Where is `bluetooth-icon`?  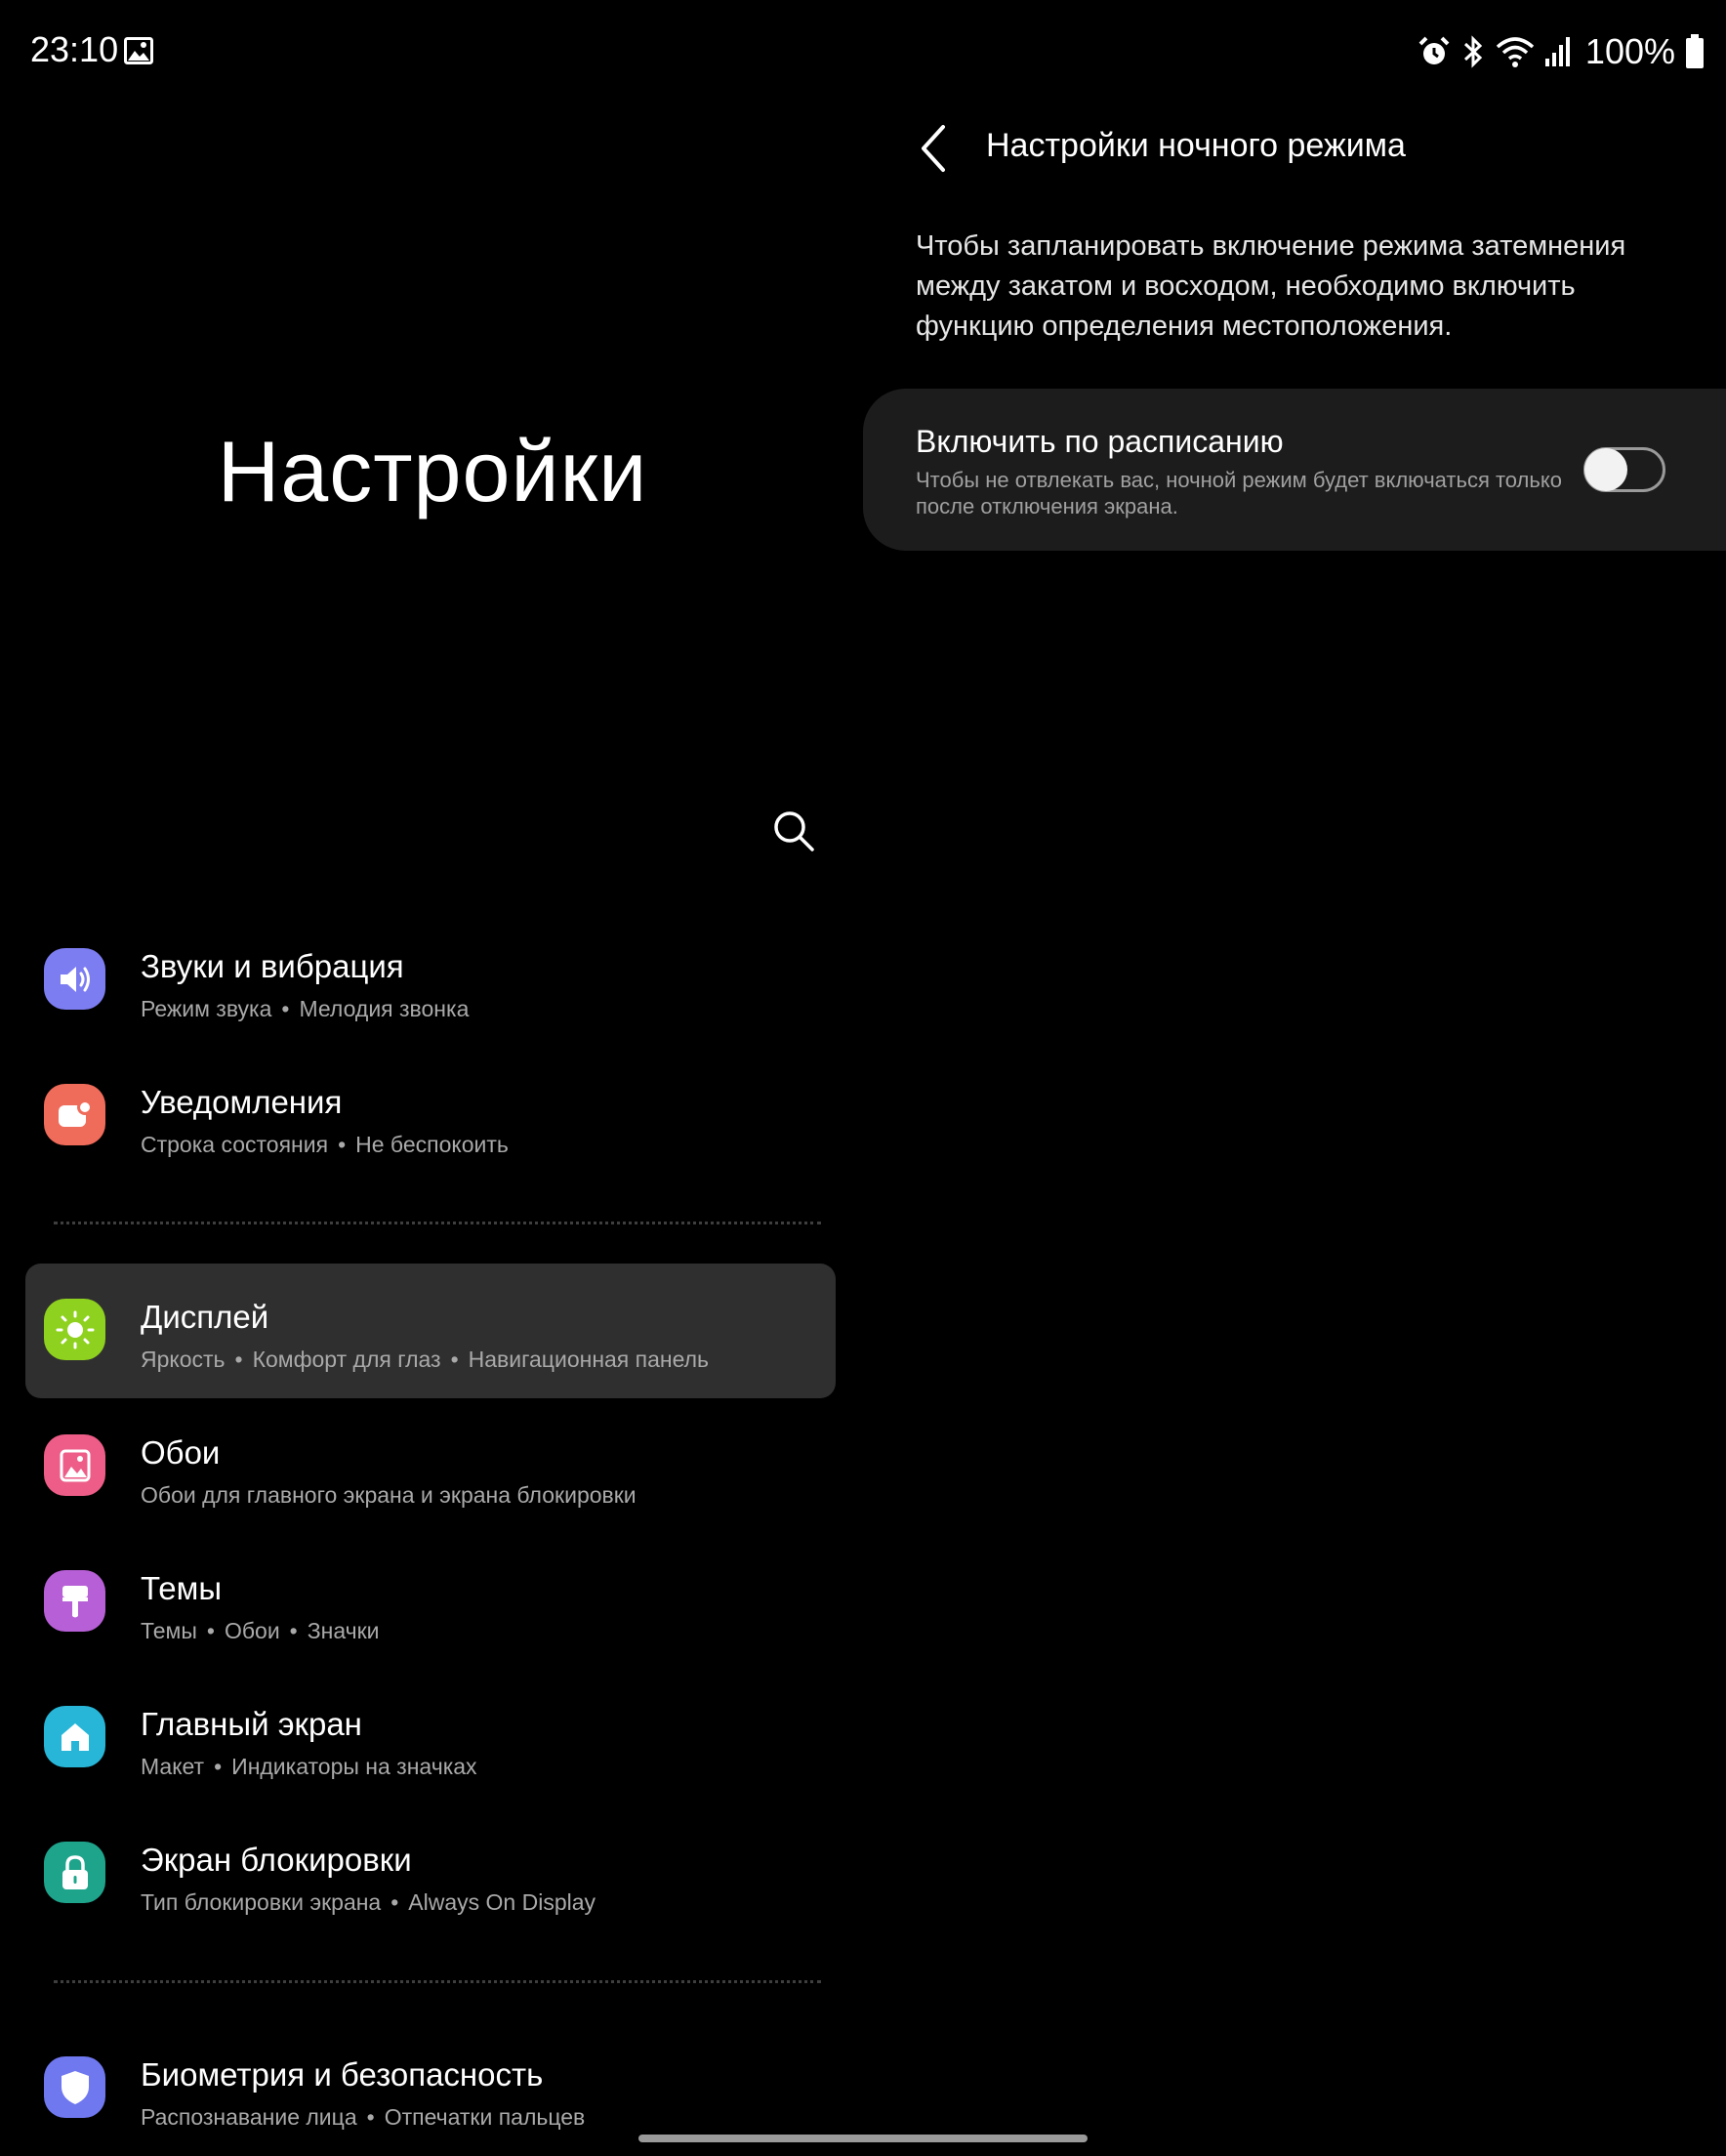 bluetooth-icon is located at coordinates (1473, 52).